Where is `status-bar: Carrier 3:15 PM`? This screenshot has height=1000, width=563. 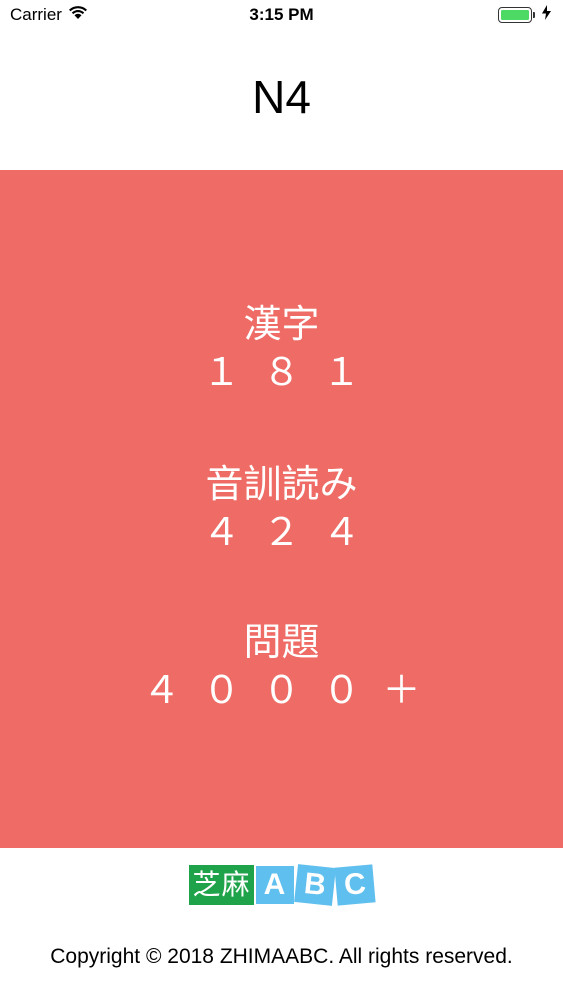
status-bar: Carrier 3:15 PM is located at coordinates (281, 15).